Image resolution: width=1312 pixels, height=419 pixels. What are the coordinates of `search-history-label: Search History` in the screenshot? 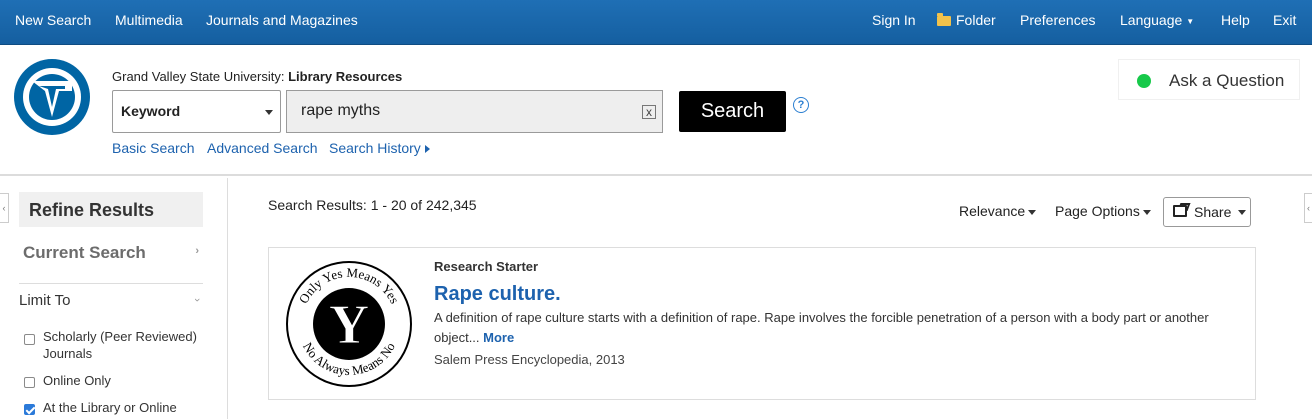 It's located at (375, 148).